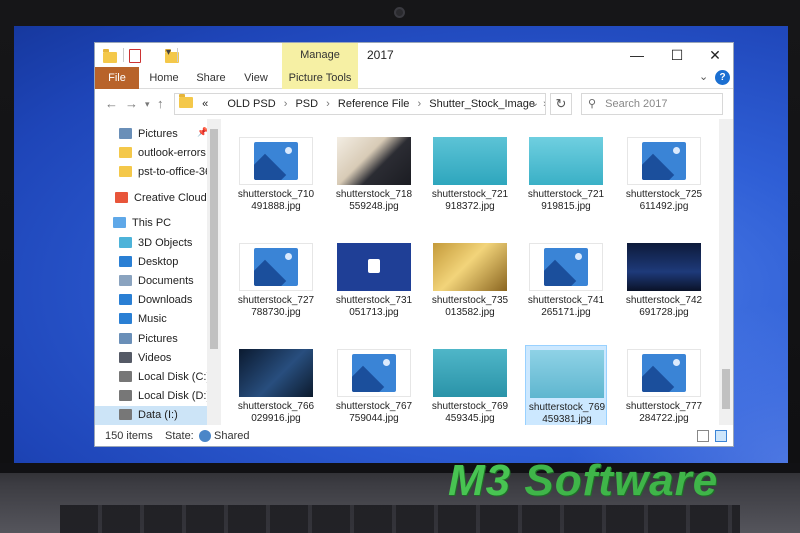  What do you see at coordinates (470, 206) in the screenshot?
I see `file-name-line: 918372.jpg` at bounding box center [470, 206].